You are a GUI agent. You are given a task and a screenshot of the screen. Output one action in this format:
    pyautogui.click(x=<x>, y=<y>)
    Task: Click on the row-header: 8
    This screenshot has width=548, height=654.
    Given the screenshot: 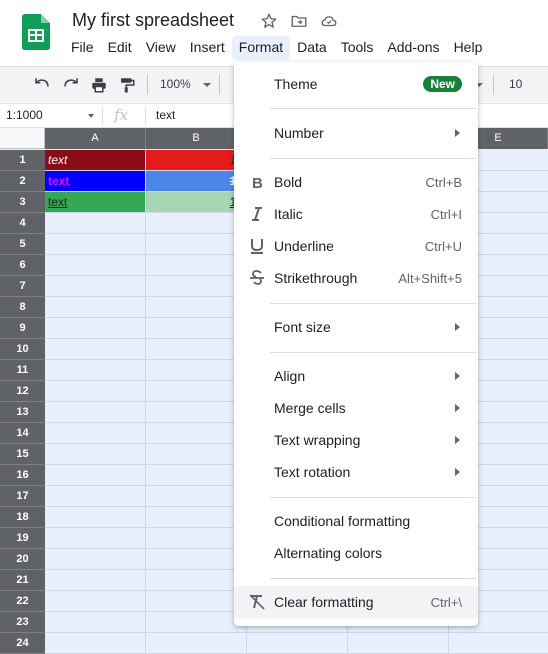 What is the action you would take?
    pyautogui.click(x=22, y=307)
    